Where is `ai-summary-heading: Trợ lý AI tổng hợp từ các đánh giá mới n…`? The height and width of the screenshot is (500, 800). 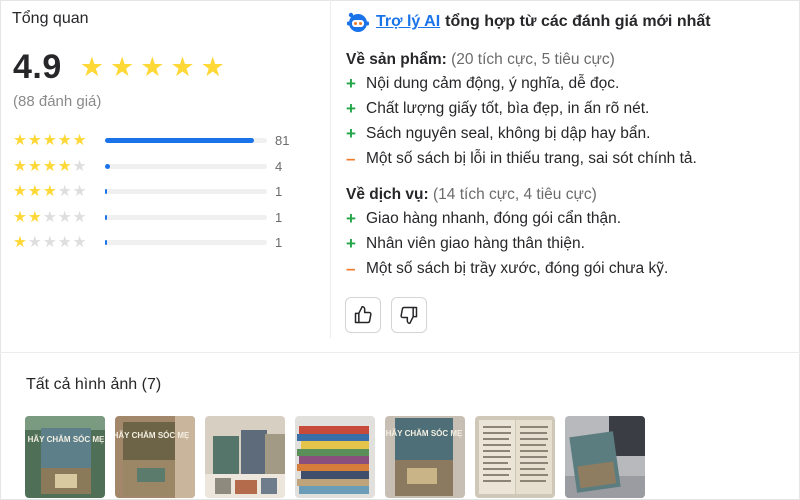
ai-summary-heading: Trợ lý AI tổng hợp từ các đánh giá mới n… is located at coordinates (566, 22).